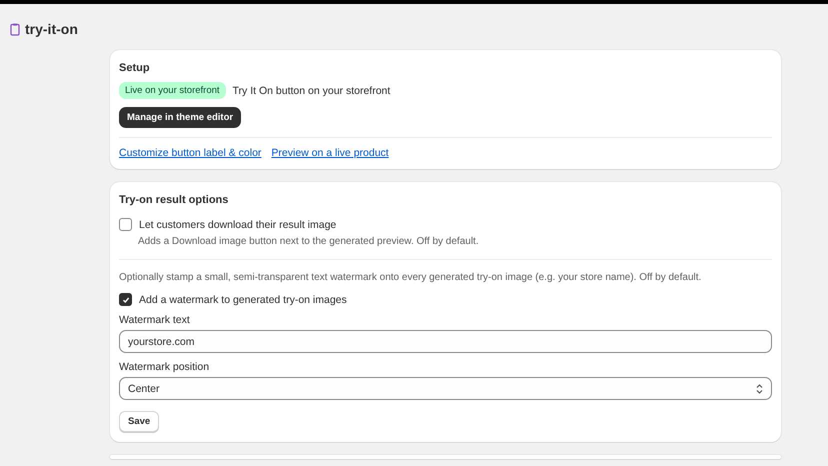 The image size is (828, 466). What do you see at coordinates (445, 341) in the screenshot?
I see `watermark-text-field: yourstore.com` at bounding box center [445, 341].